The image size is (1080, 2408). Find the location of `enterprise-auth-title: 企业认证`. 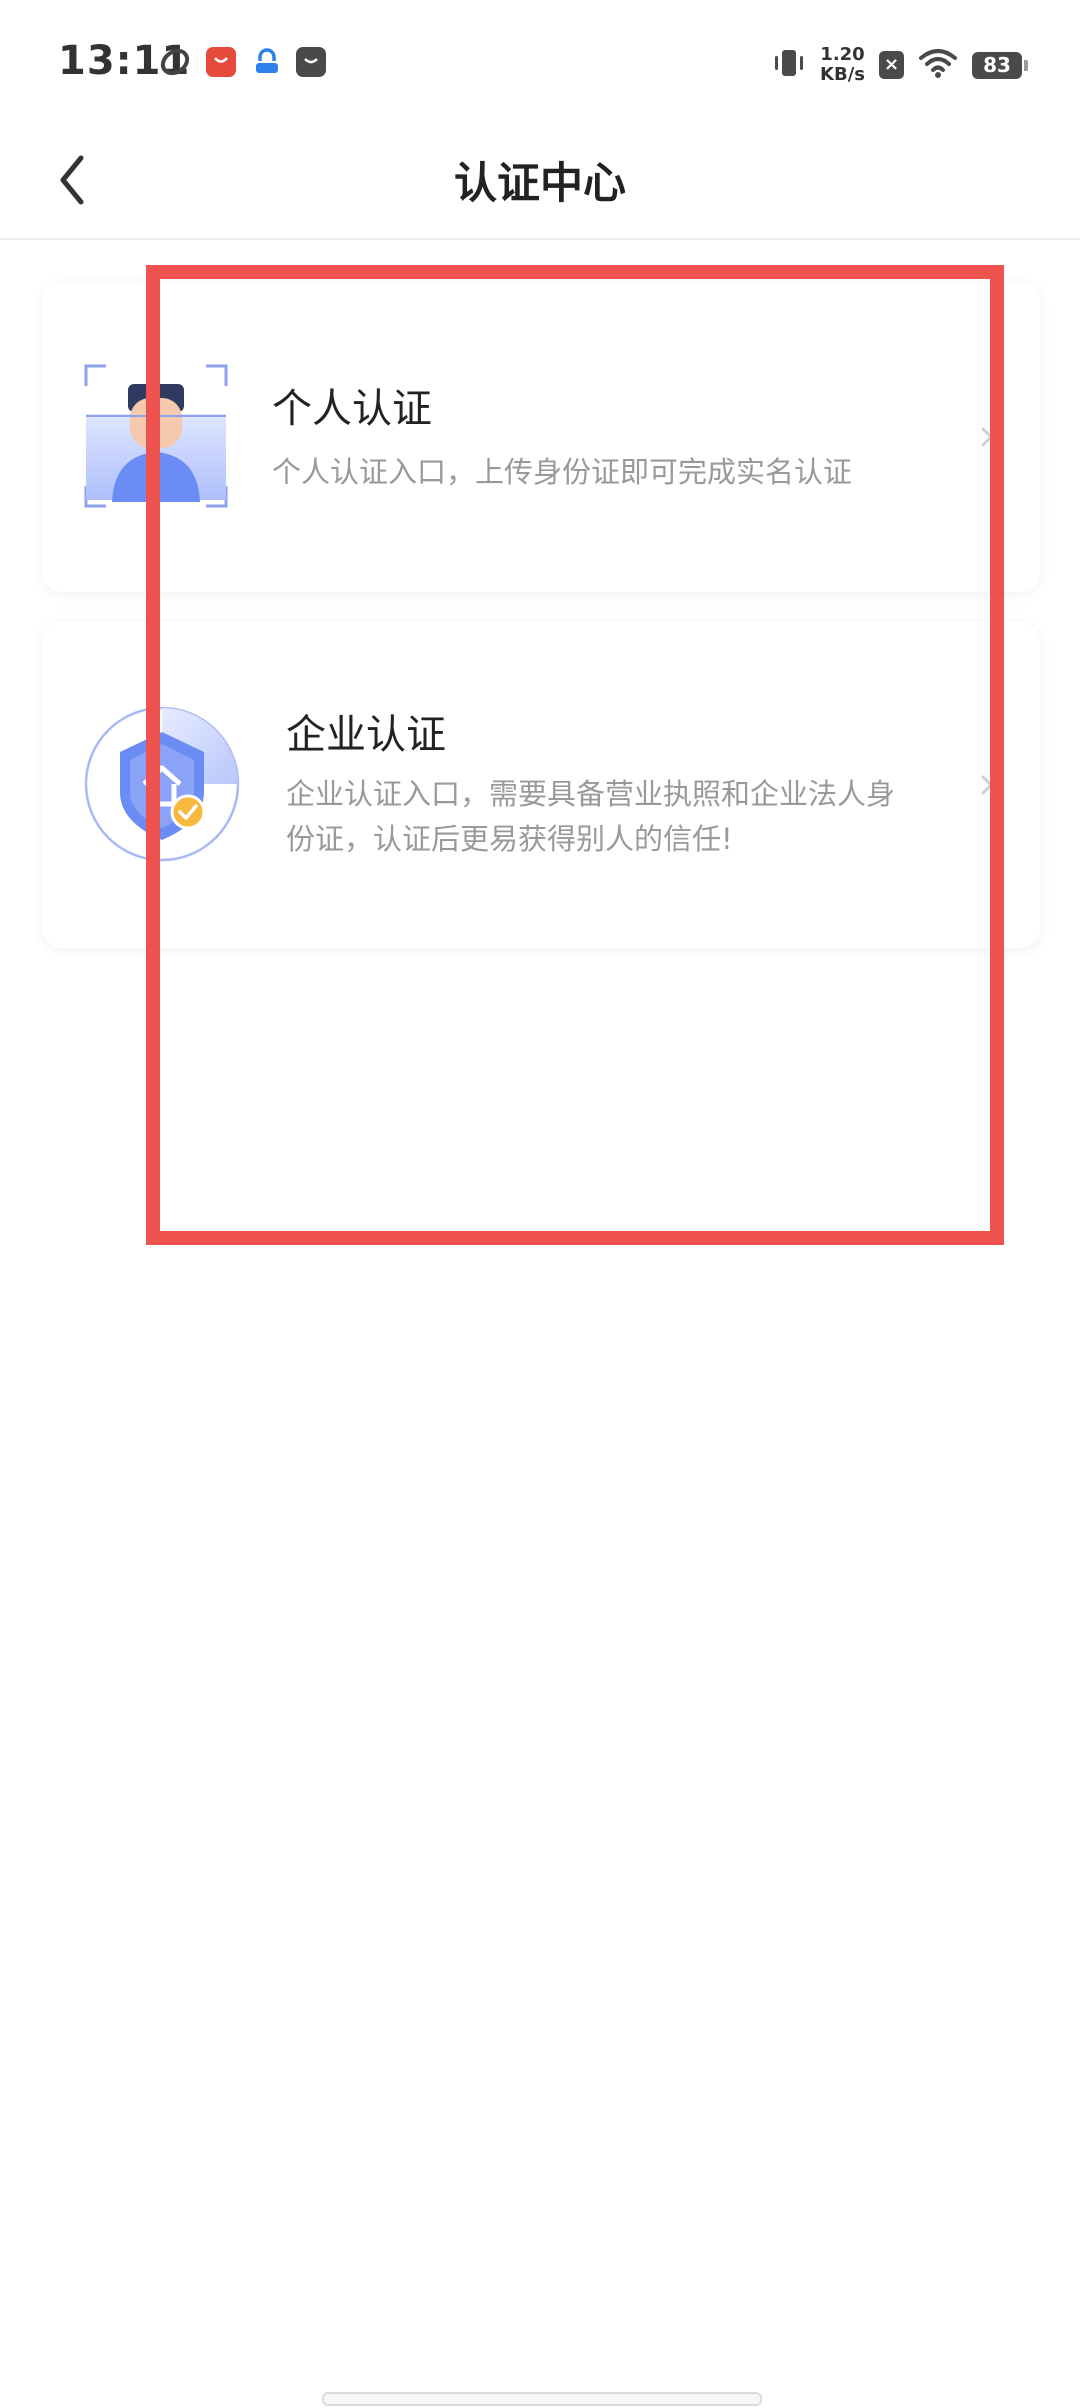

enterprise-auth-title: 企业认证 is located at coordinates (366, 735).